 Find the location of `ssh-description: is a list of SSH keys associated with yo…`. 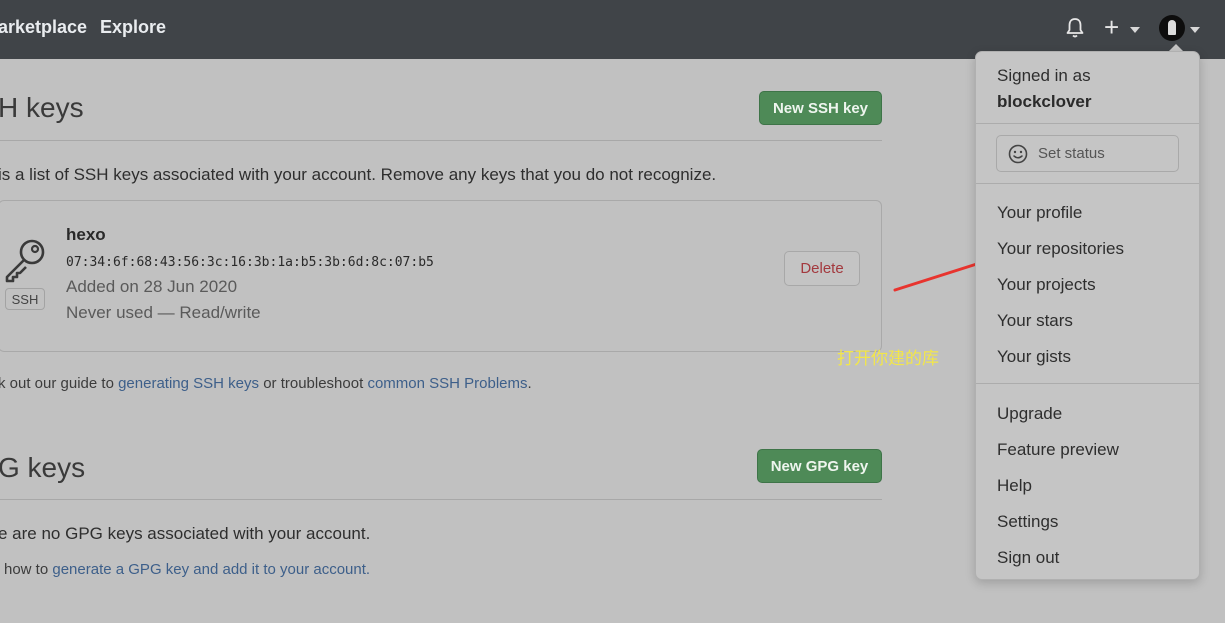

ssh-description: is a list of SSH keys associated with yo… is located at coordinates (358, 174).